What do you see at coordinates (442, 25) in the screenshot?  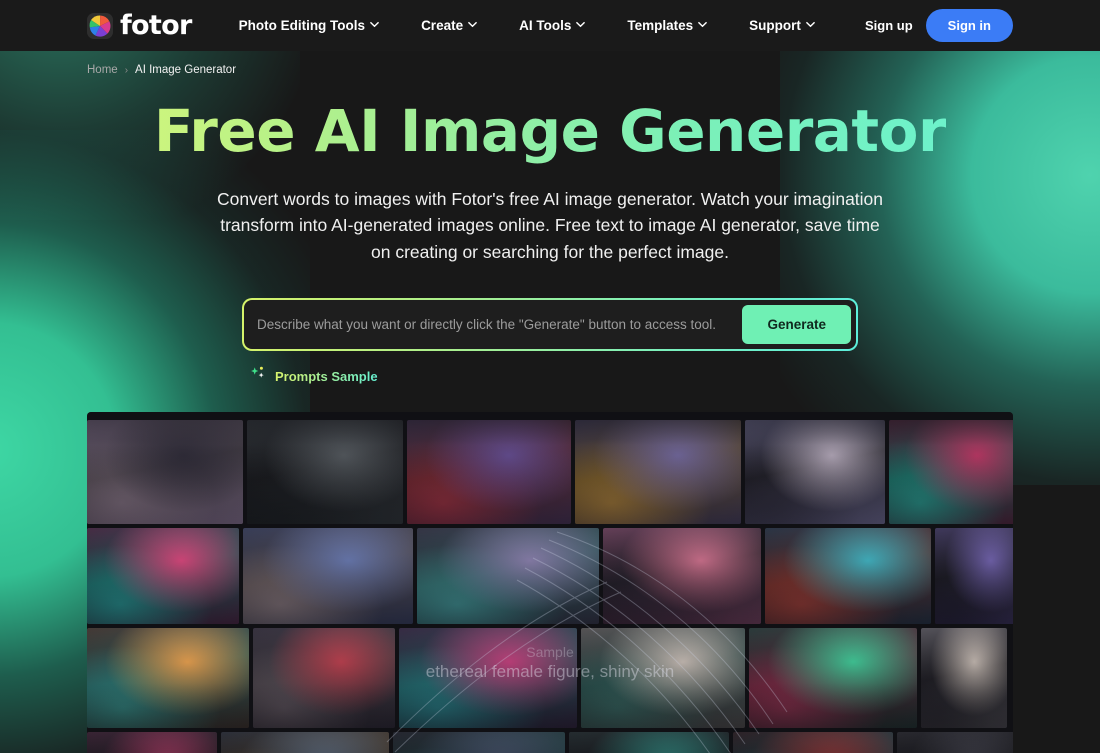 I see `nav-label: Create` at bounding box center [442, 25].